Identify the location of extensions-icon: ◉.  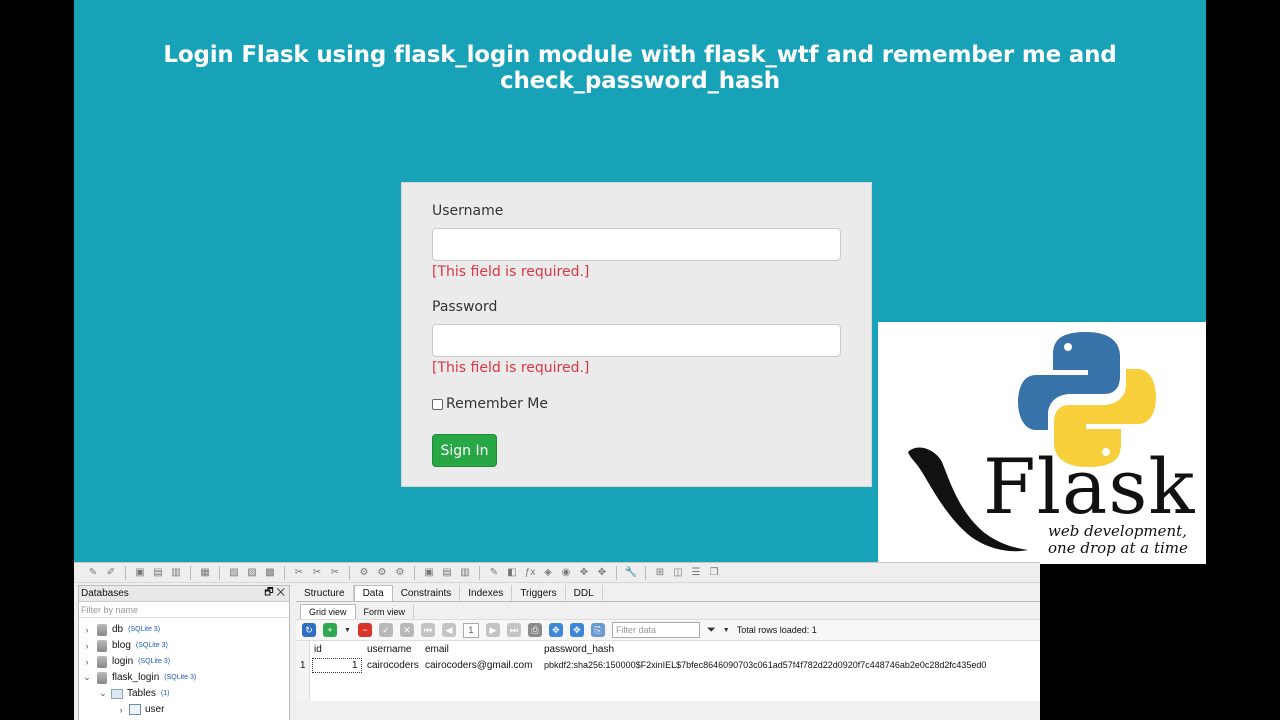
(566, 572).